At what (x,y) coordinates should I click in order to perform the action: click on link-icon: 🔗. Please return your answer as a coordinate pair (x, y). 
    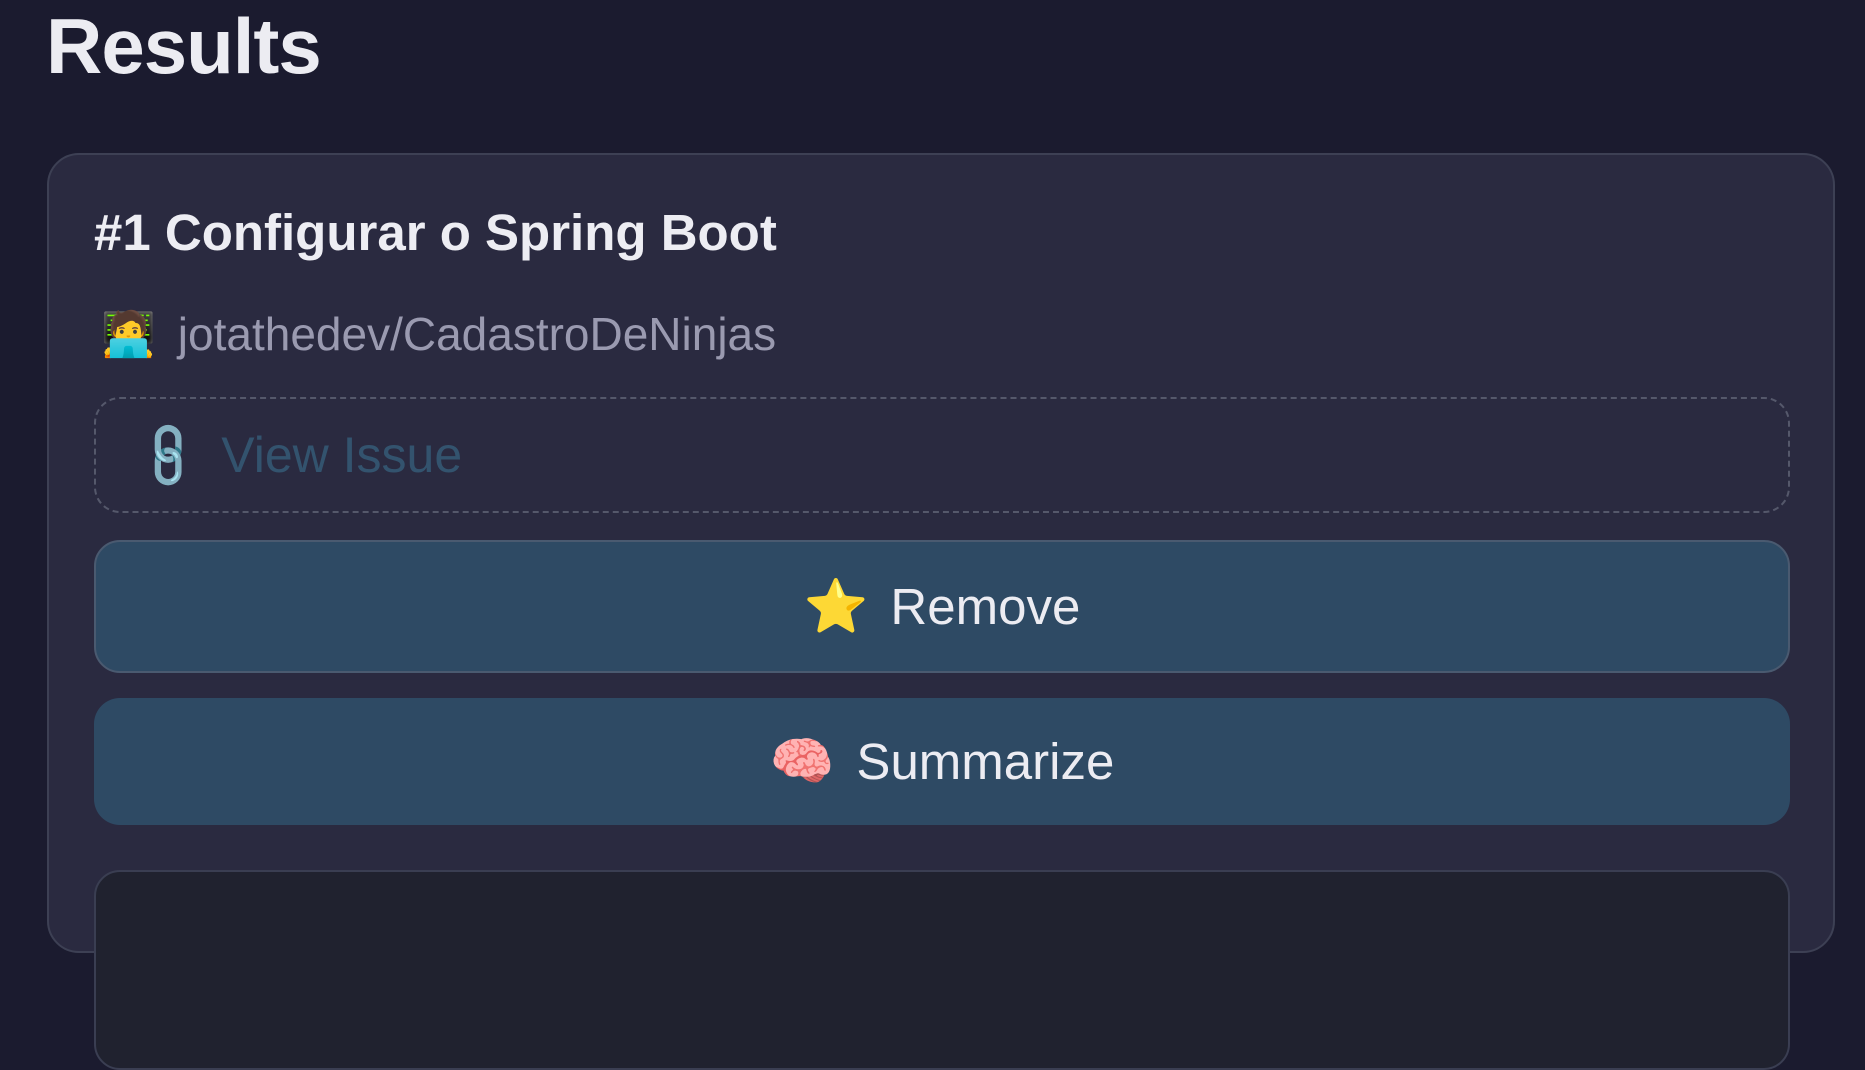
    Looking at the image, I should click on (168, 454).